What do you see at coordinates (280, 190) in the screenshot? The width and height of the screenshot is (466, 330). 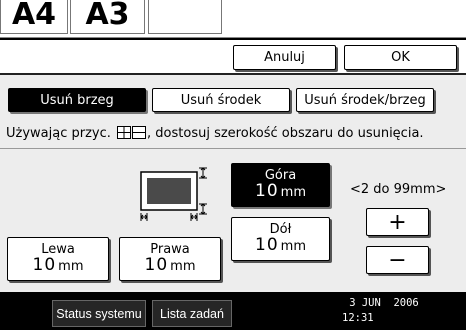 I see `top-margin-value: 10 mm` at bounding box center [280, 190].